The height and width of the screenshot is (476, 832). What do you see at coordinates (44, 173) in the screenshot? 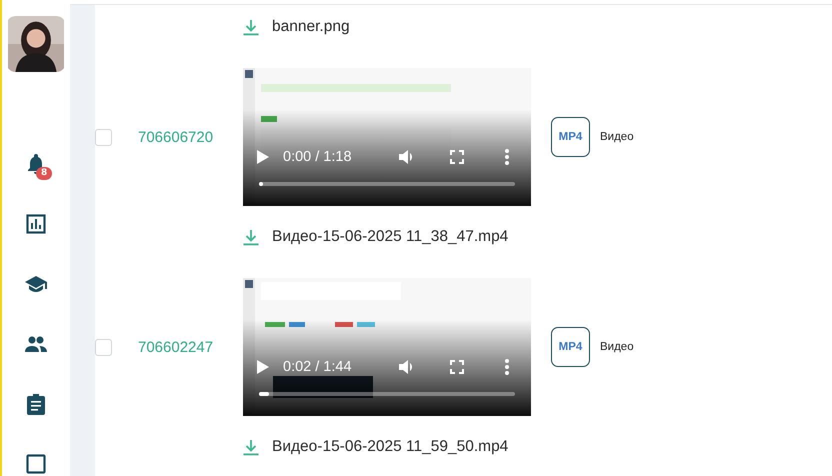
I see `count-badge: 8` at bounding box center [44, 173].